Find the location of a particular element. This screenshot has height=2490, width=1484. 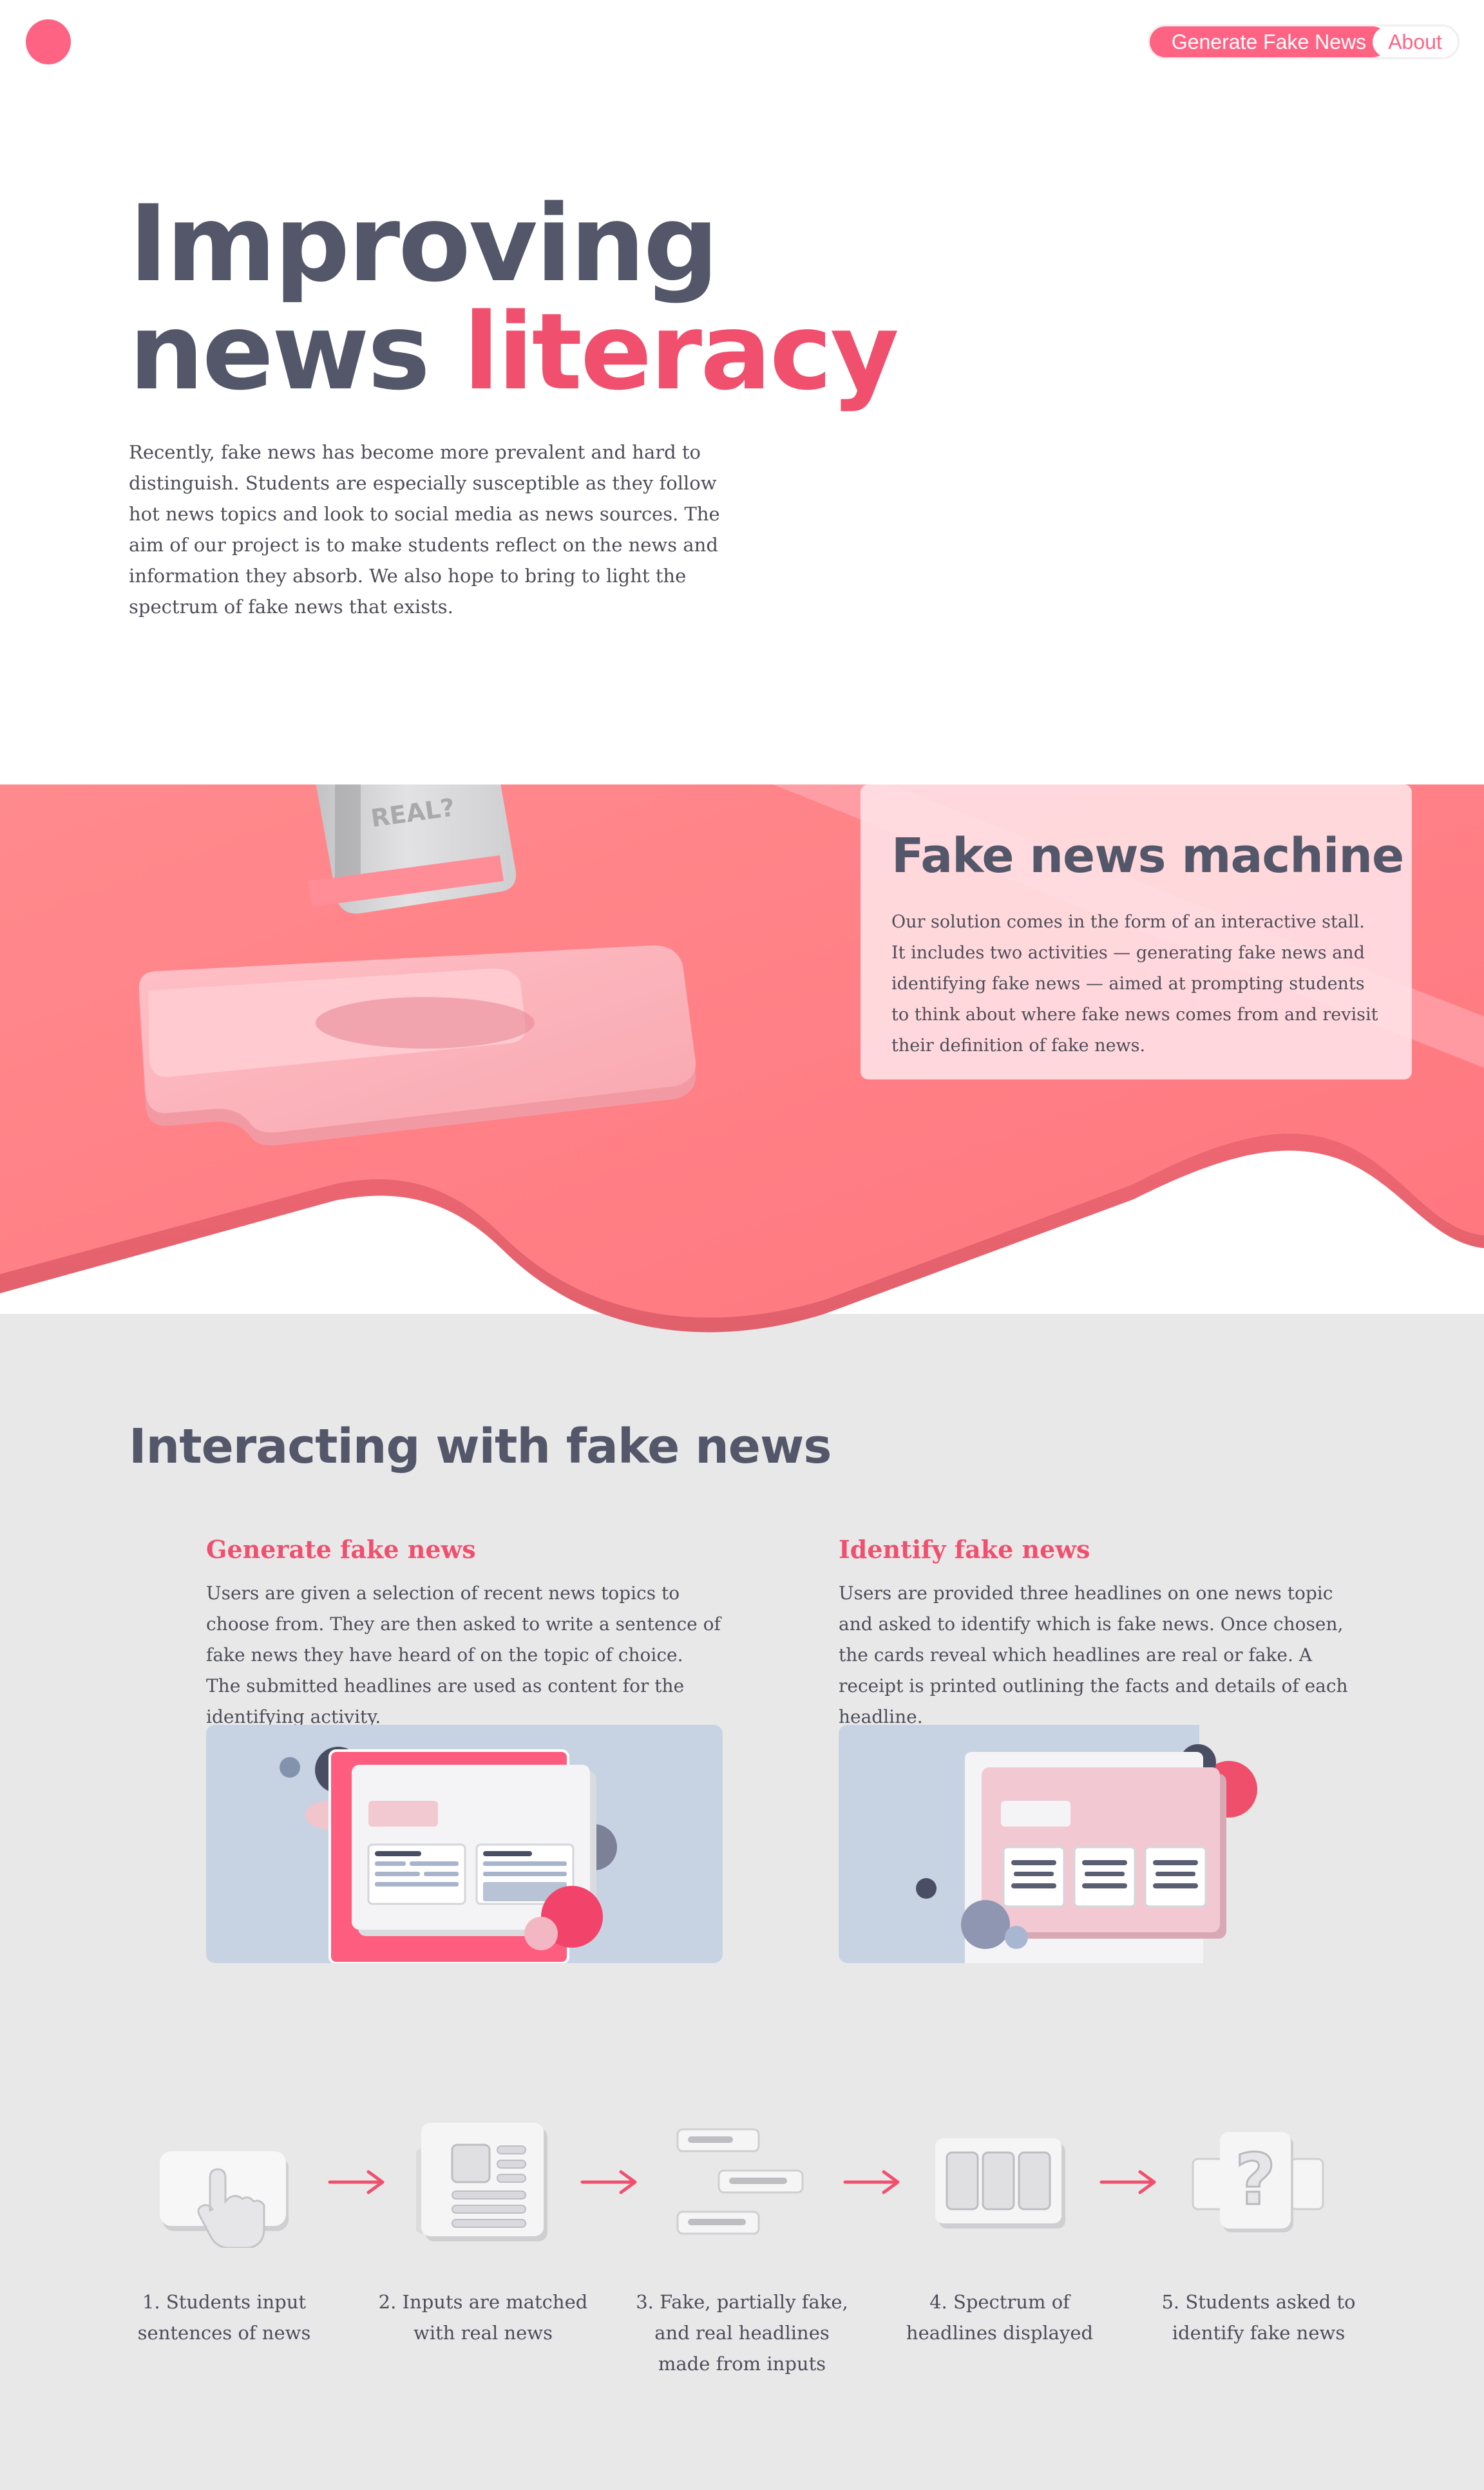

step-label: 4. Spectrum of headlines displayed is located at coordinates (1000, 2317).